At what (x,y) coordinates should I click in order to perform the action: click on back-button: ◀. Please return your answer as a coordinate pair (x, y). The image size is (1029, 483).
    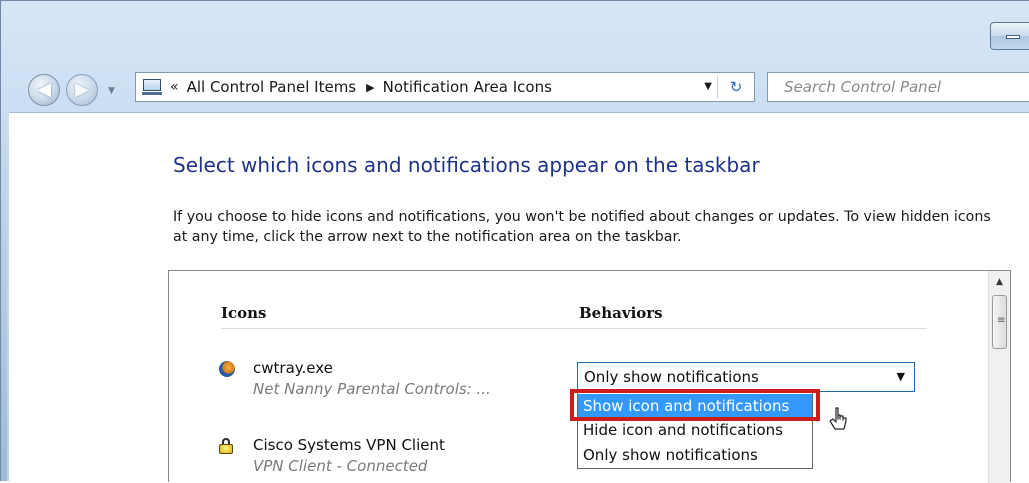
    Looking at the image, I should click on (44, 90).